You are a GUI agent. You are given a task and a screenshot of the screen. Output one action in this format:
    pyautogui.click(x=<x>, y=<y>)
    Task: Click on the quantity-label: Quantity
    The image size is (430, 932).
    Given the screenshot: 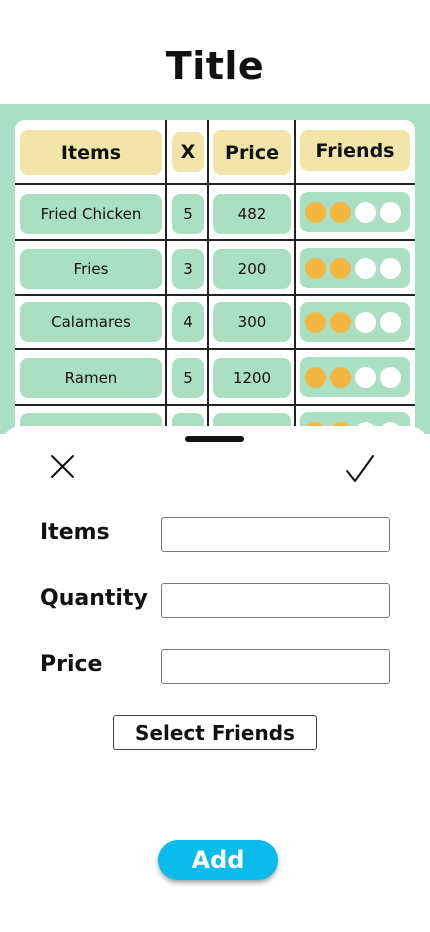 What is the action you would take?
    pyautogui.click(x=94, y=598)
    